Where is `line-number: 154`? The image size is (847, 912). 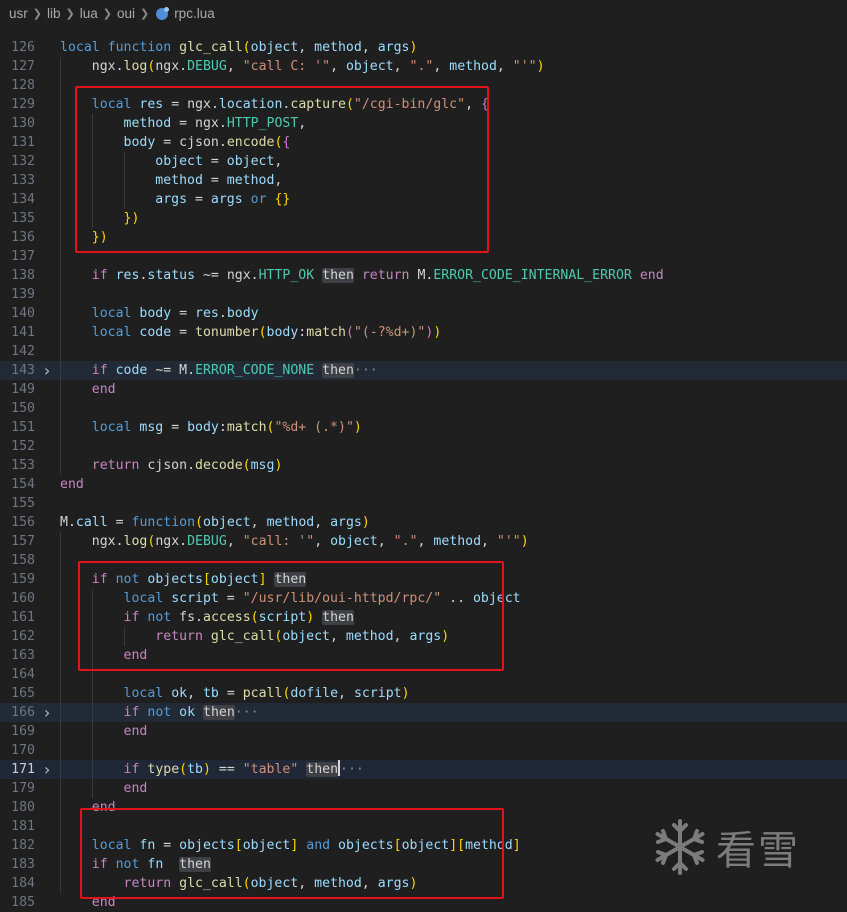 line-number: 154 is located at coordinates (23, 484).